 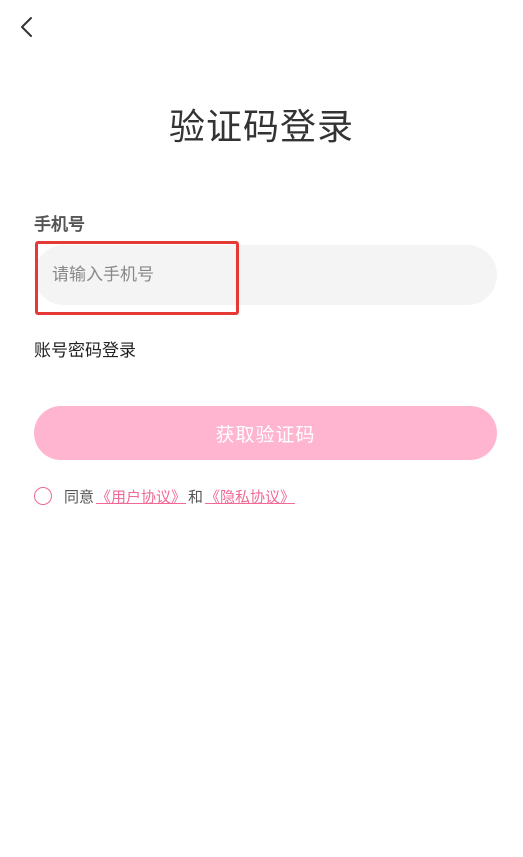 I want to click on back-button, so click(x=26, y=27).